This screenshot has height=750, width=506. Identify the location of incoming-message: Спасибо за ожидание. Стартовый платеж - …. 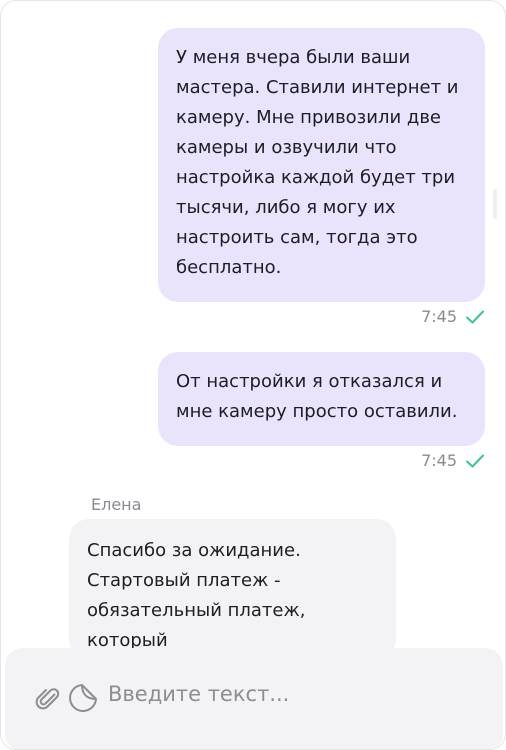
(232, 589).